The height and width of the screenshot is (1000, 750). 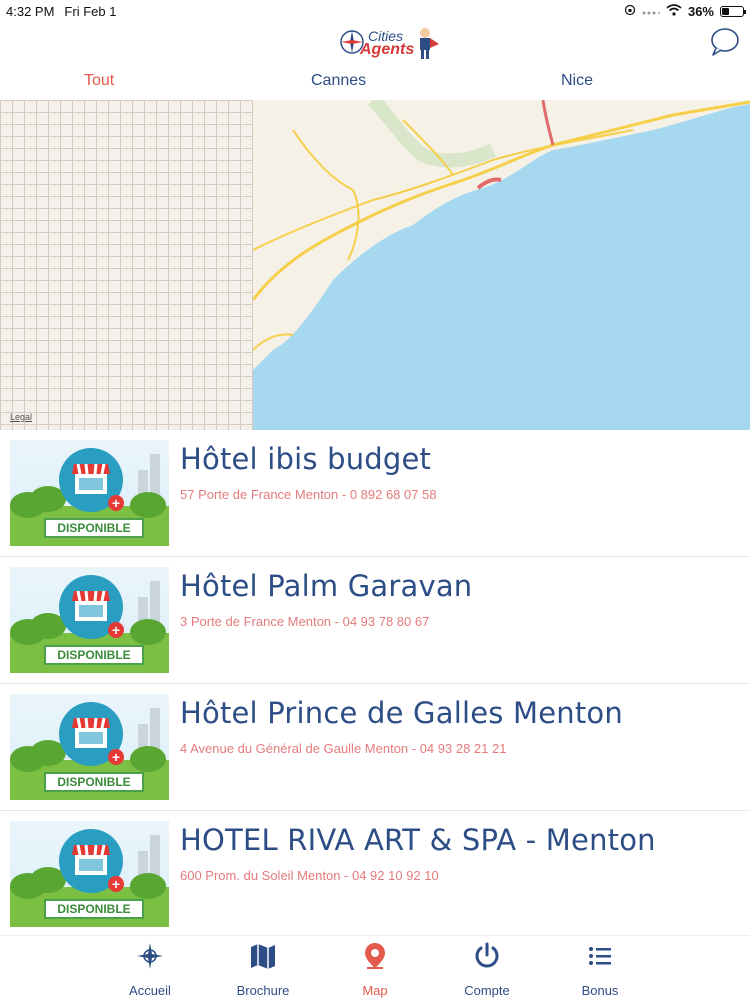 I want to click on hotel-name: Hôtel ibis budget, so click(x=306, y=459).